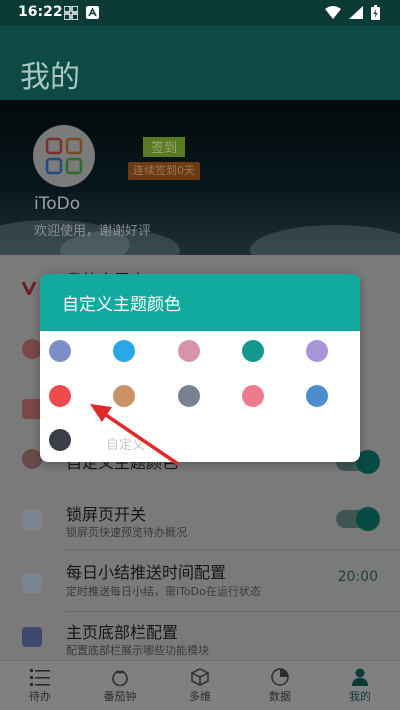 The height and width of the screenshot is (710, 400). I want to click on nav-label: 番茄钟, so click(120, 696).